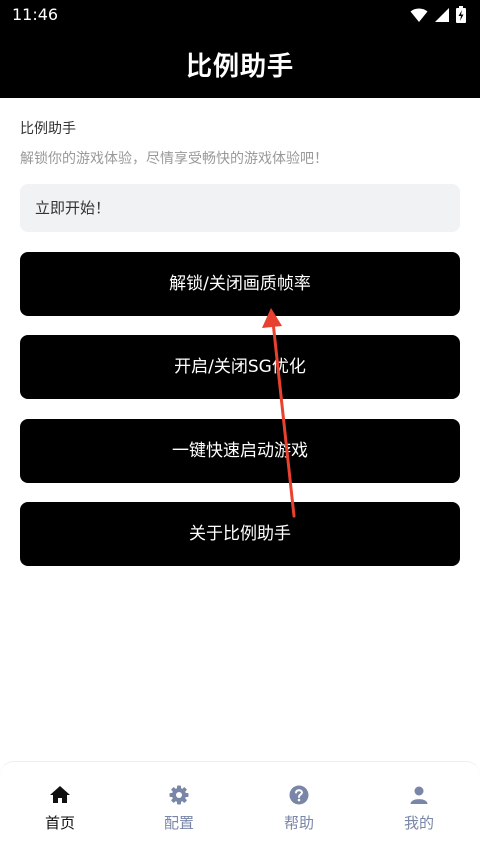 This screenshot has width=480, height=853. What do you see at coordinates (418, 823) in the screenshot?
I see `nav-label-mine: 我的` at bounding box center [418, 823].